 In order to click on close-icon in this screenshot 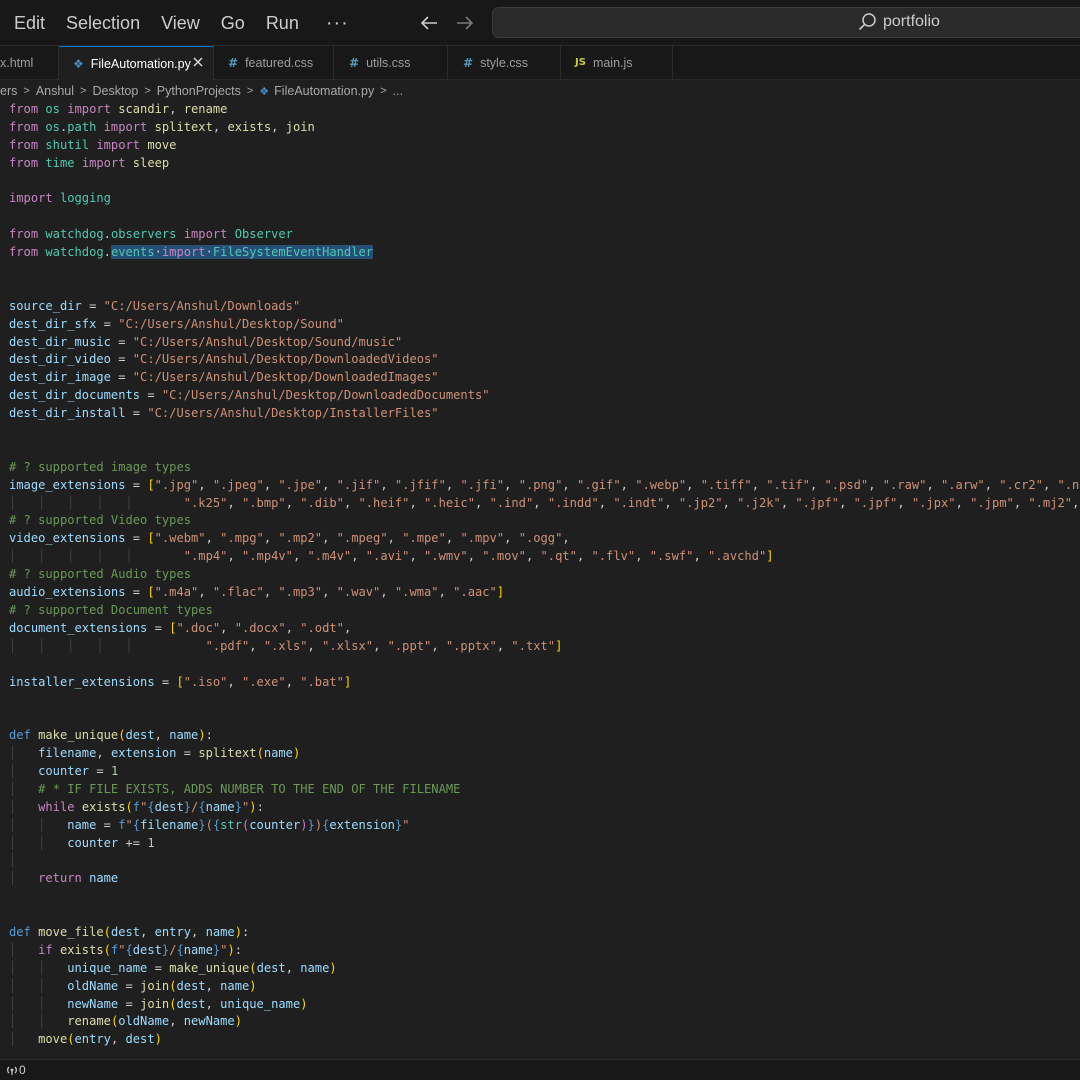, I will do `click(198, 62)`.